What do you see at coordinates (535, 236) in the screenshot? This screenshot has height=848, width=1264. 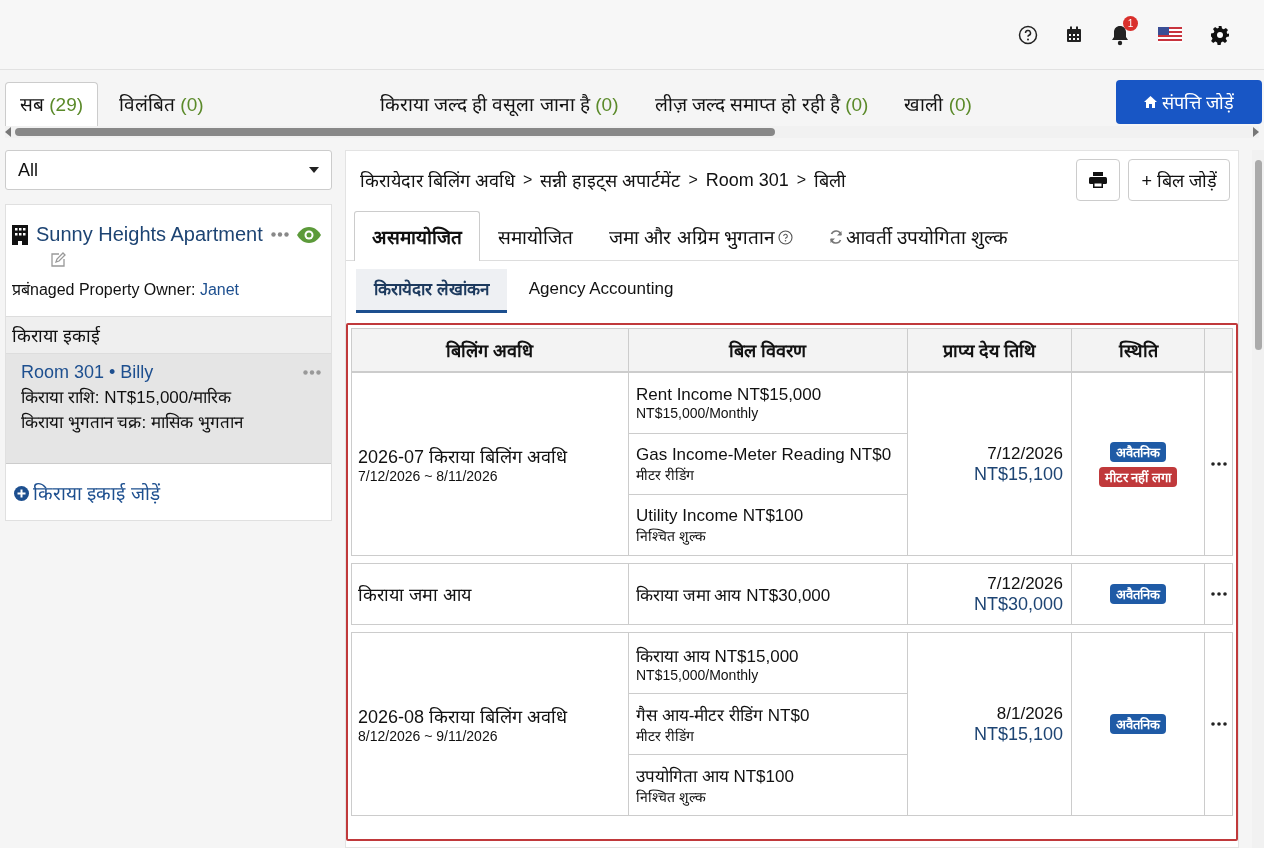 I see `bill-tab: समायोजित` at bounding box center [535, 236].